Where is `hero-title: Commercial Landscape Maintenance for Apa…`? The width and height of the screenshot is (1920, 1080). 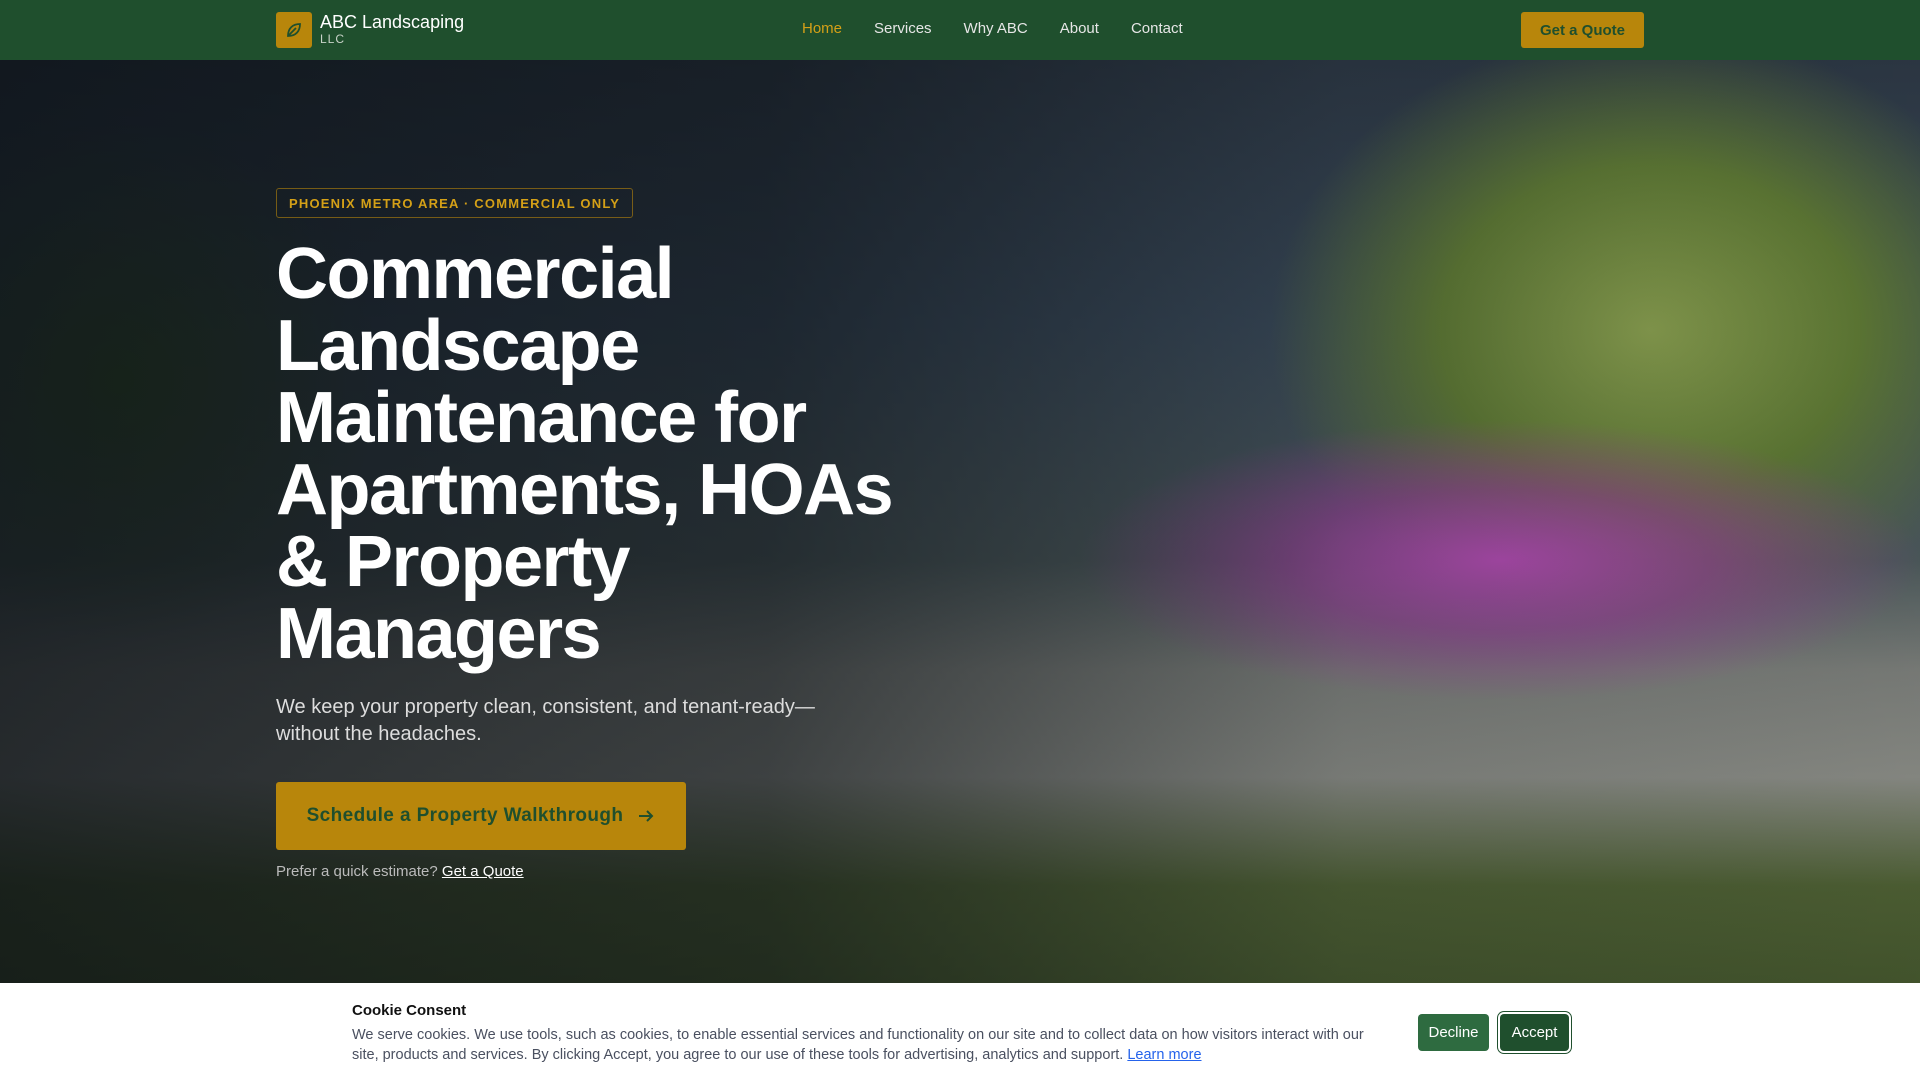
hero-title: Commercial Landscape Maintenance for Apa… is located at coordinates (585, 454).